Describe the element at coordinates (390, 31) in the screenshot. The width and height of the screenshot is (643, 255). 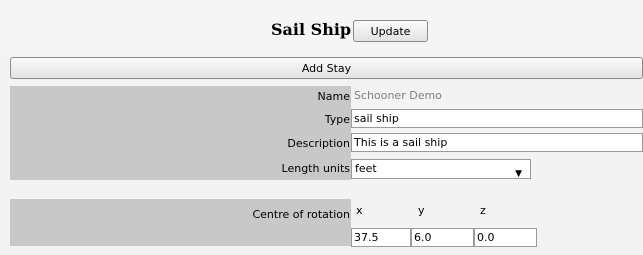
I see `update-button: Update` at that location.